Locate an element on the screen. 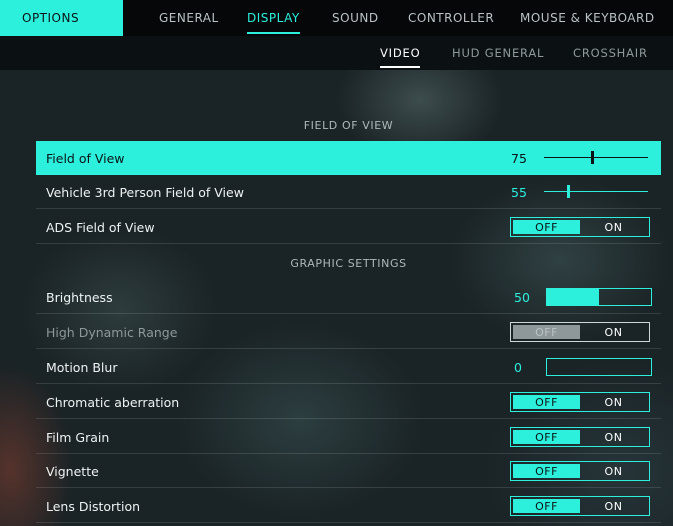 This screenshot has width=673, height=526. setting-row-field-of-view: Field of View 75 is located at coordinates (348, 158).